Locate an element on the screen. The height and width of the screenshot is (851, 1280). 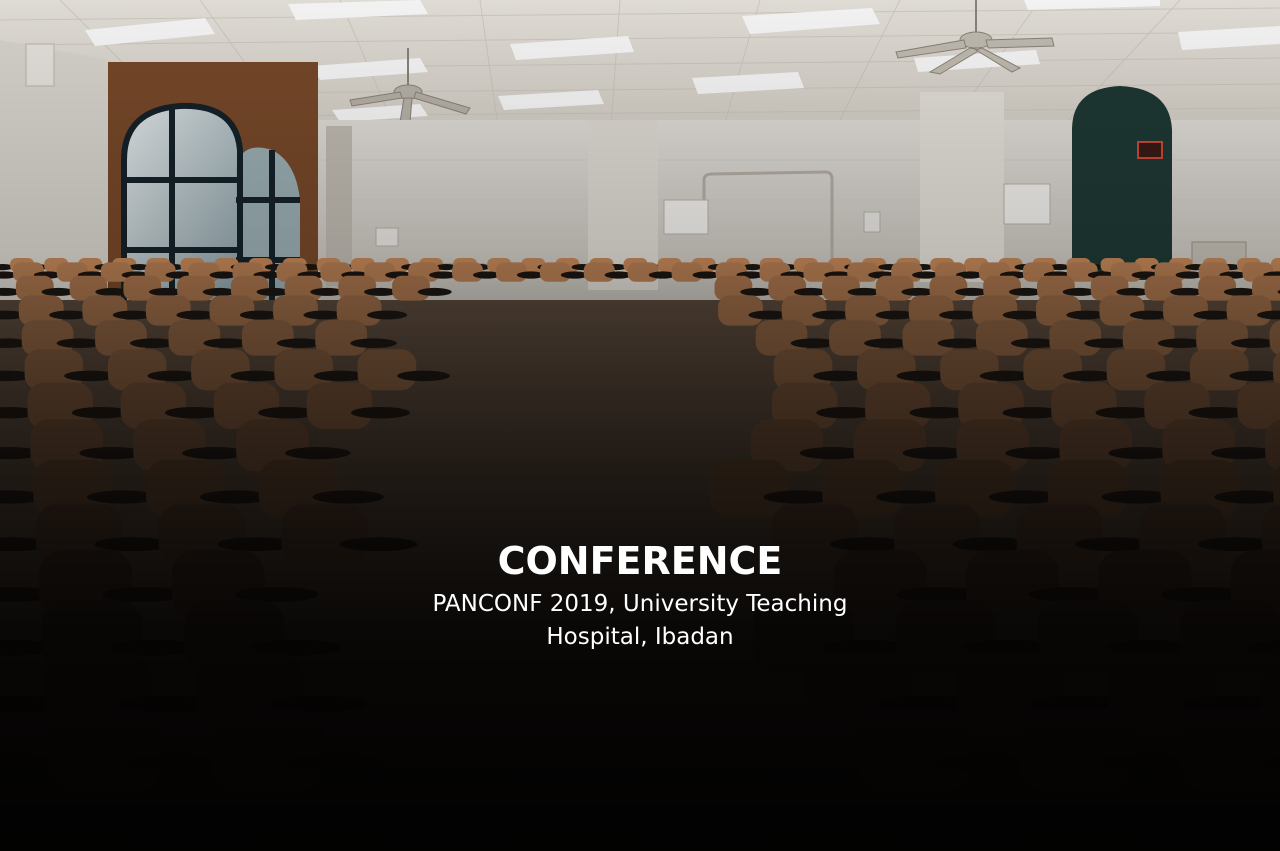
pillar is located at coordinates (962, 187).